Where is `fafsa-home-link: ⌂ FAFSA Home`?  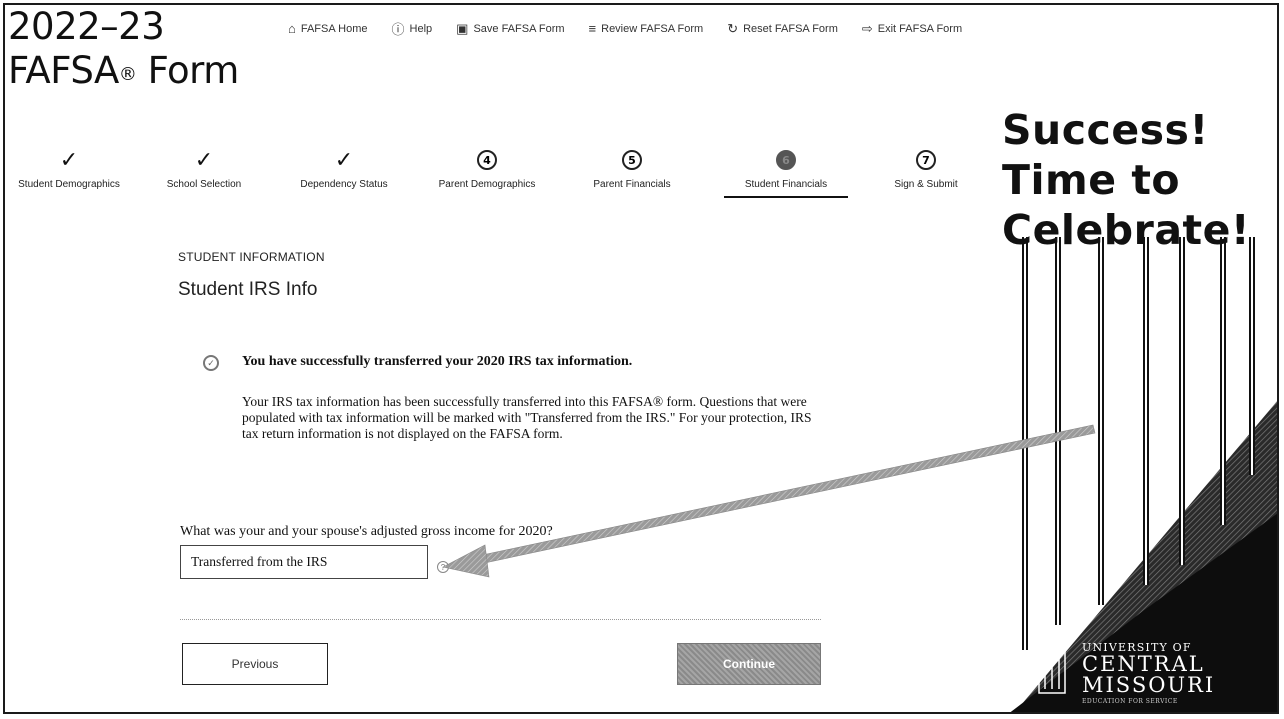 fafsa-home-link: ⌂ FAFSA Home is located at coordinates (328, 28).